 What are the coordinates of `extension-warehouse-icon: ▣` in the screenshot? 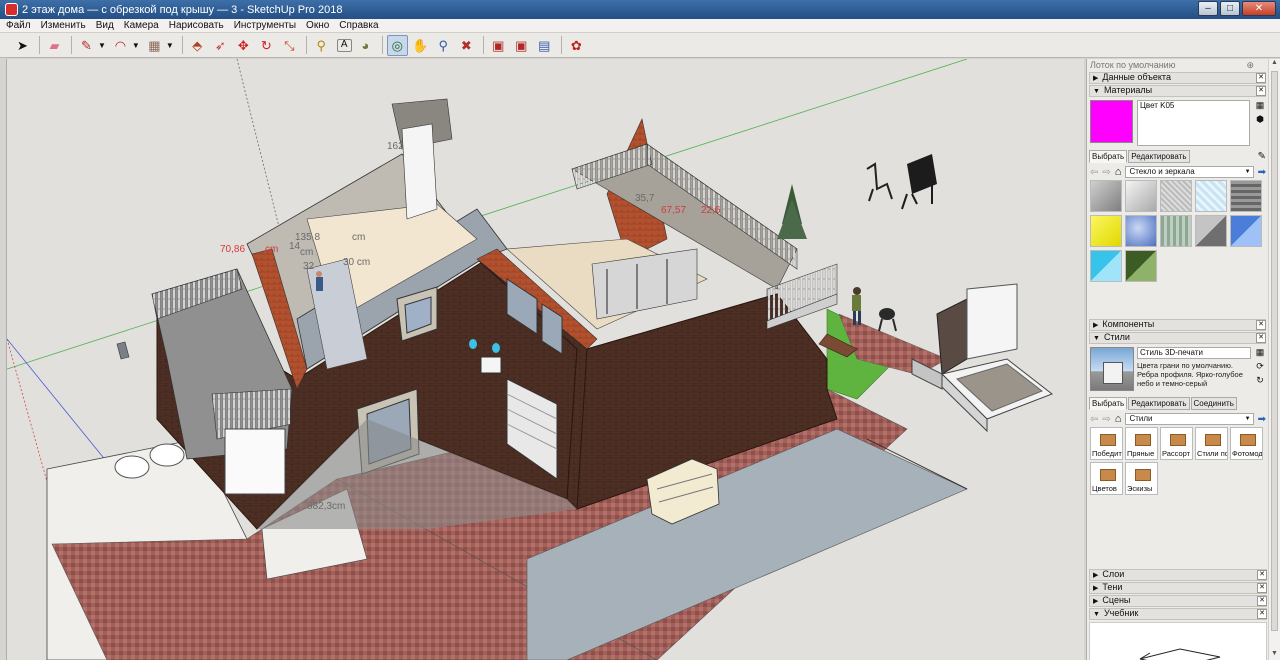 It's located at (521, 45).